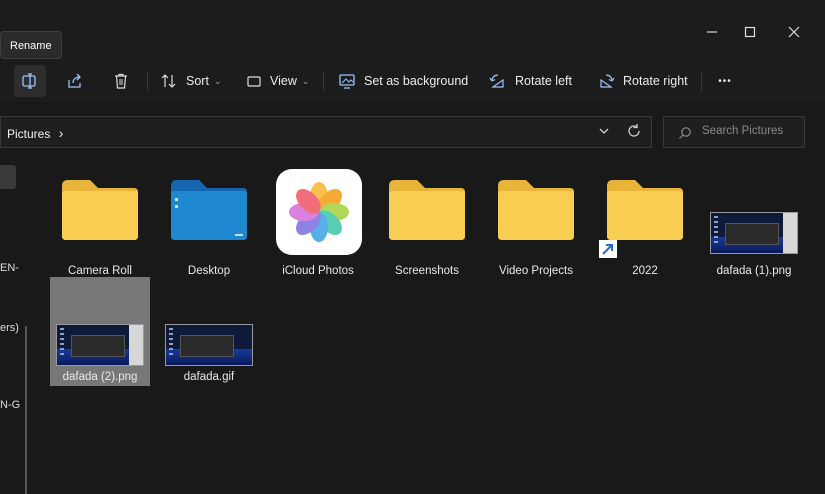 The image size is (825, 494). I want to click on nav-item-fragment: N-G, so click(10, 405).